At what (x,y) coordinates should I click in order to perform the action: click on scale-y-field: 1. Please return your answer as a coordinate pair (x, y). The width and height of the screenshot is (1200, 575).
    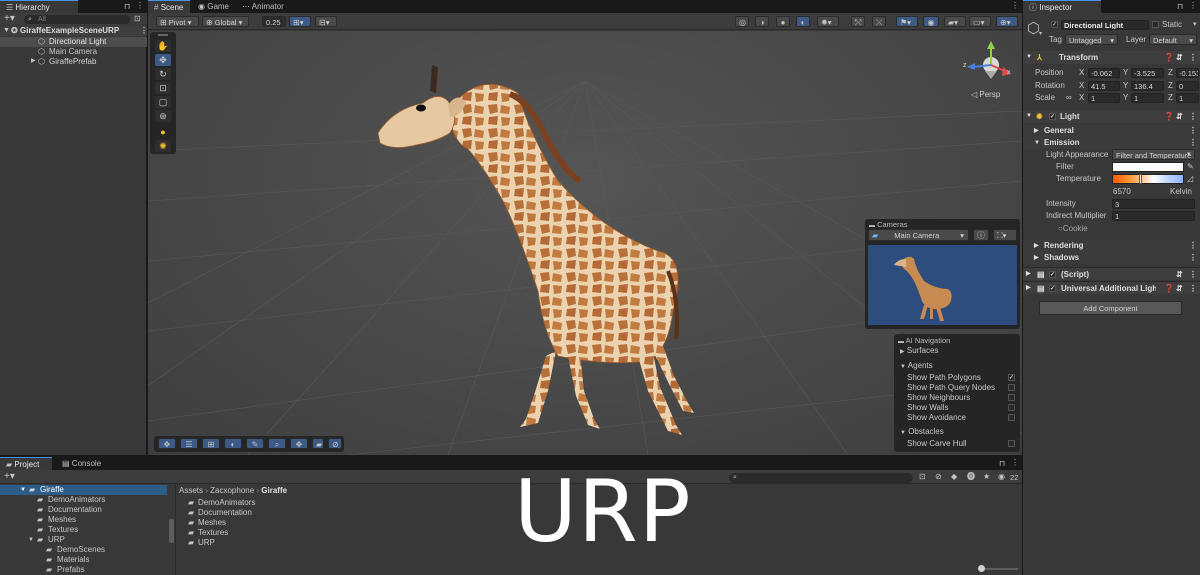
    Looking at the image, I should click on (1147, 98).